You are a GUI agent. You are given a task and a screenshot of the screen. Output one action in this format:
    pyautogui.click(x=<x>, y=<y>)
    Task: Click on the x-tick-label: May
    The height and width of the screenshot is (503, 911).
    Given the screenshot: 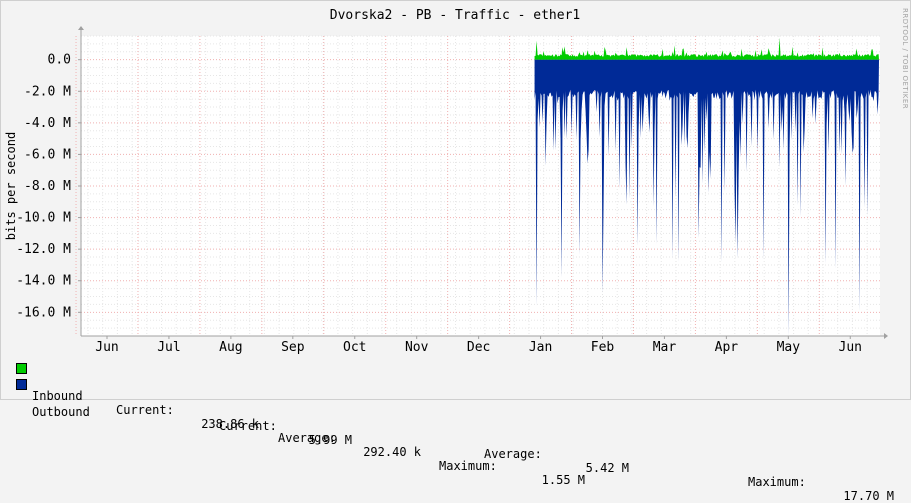 What is the action you would take?
    pyautogui.click(x=789, y=347)
    